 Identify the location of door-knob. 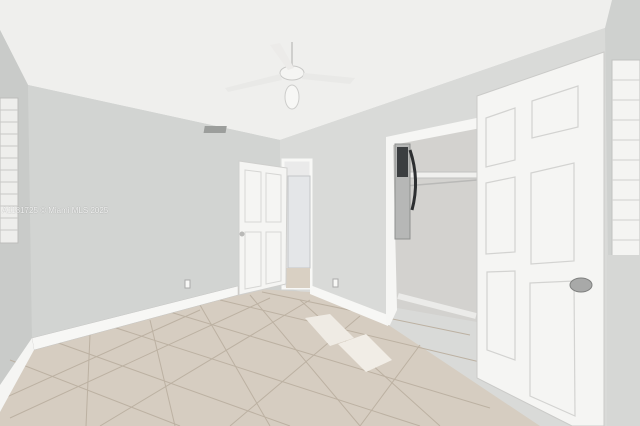
(242, 234).